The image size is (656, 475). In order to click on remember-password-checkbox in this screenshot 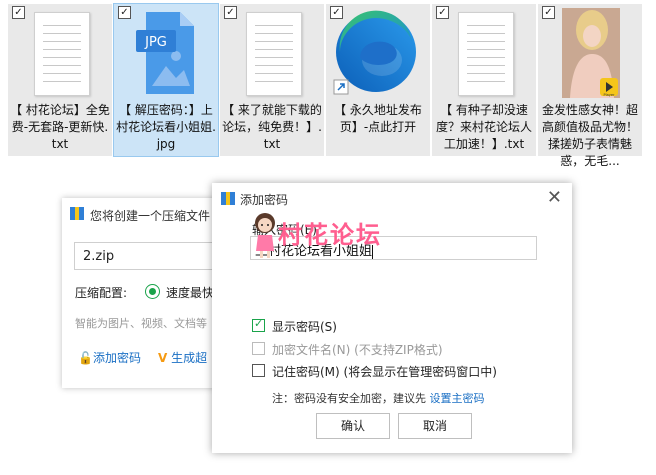, I will do `click(258, 370)`.